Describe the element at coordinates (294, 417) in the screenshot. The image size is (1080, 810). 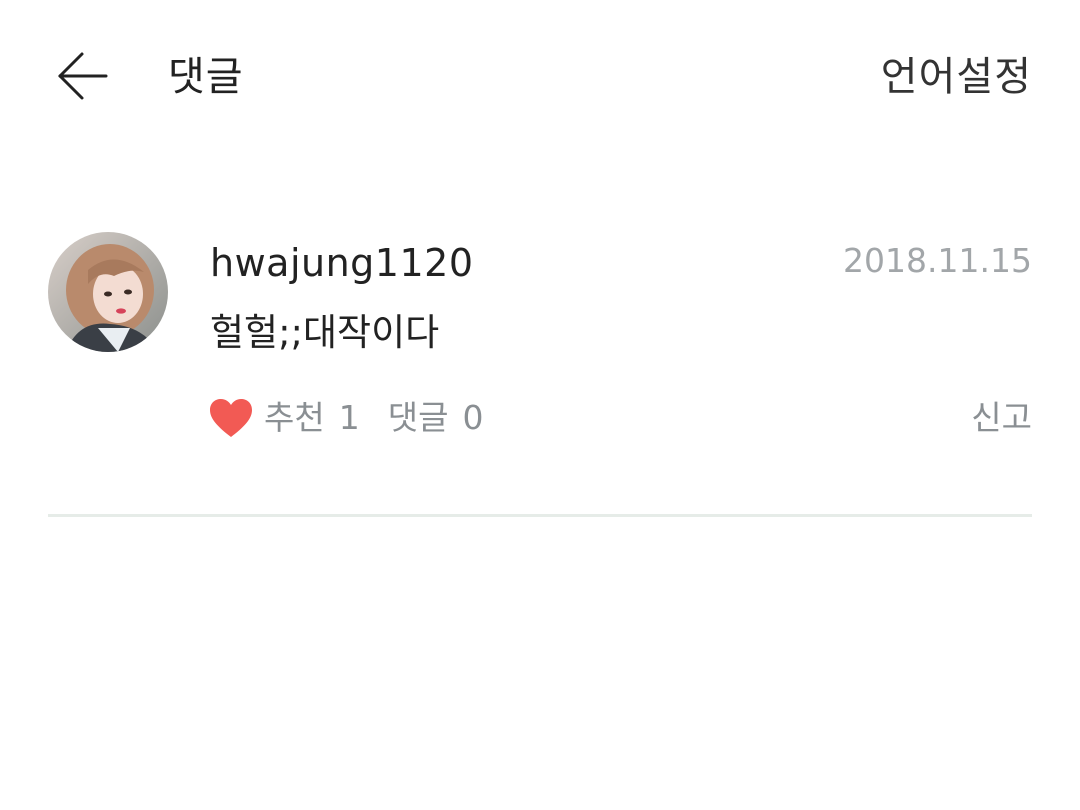
I see `like-label: 추천` at that location.